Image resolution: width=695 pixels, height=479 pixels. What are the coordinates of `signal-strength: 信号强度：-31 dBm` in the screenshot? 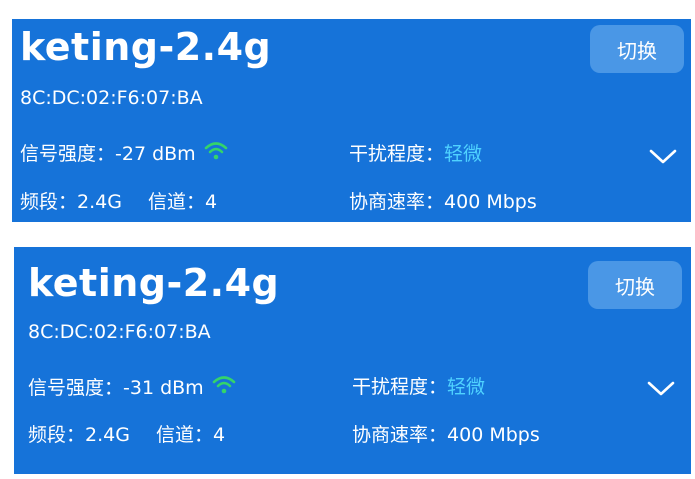 It's located at (132, 388).